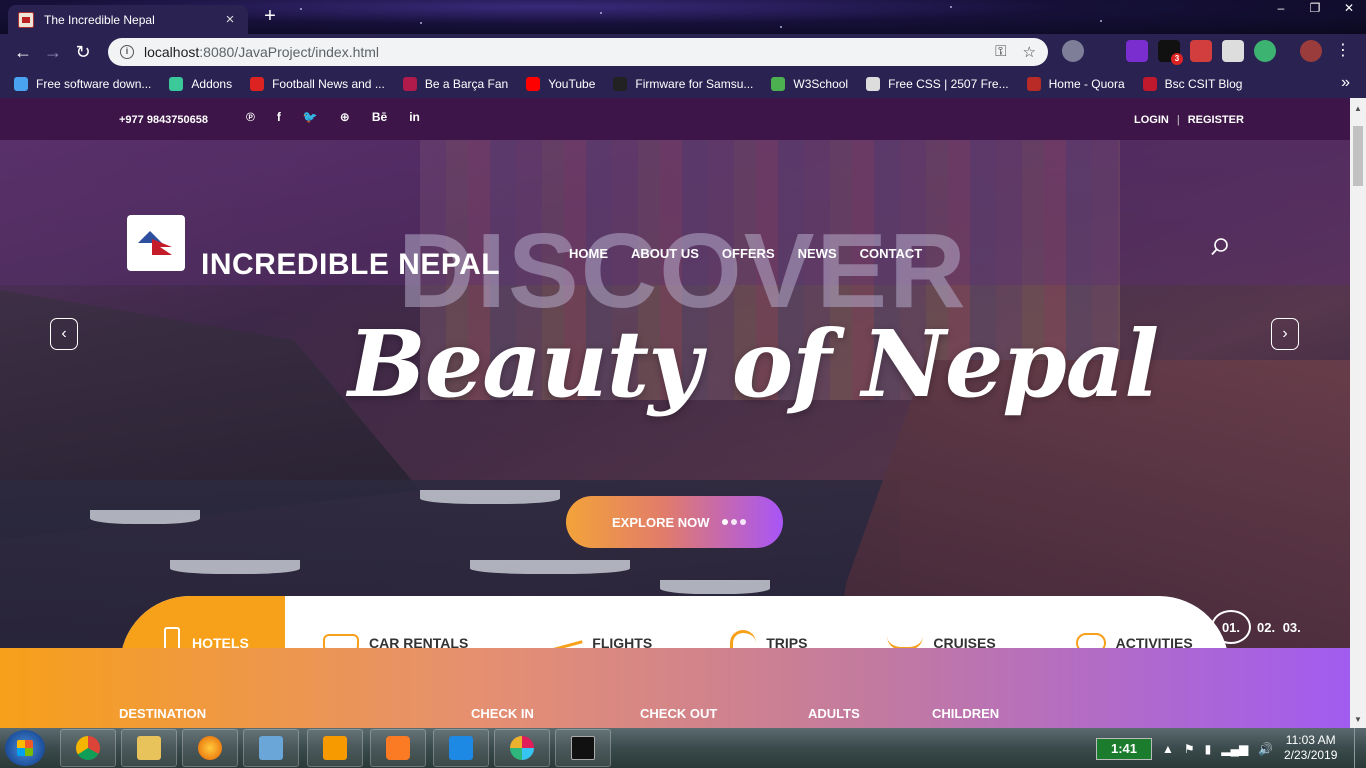 Image resolution: width=1366 pixels, height=768 pixels. Describe the element at coordinates (409, 84) in the screenshot. I see `barca-crest-icon` at that location.